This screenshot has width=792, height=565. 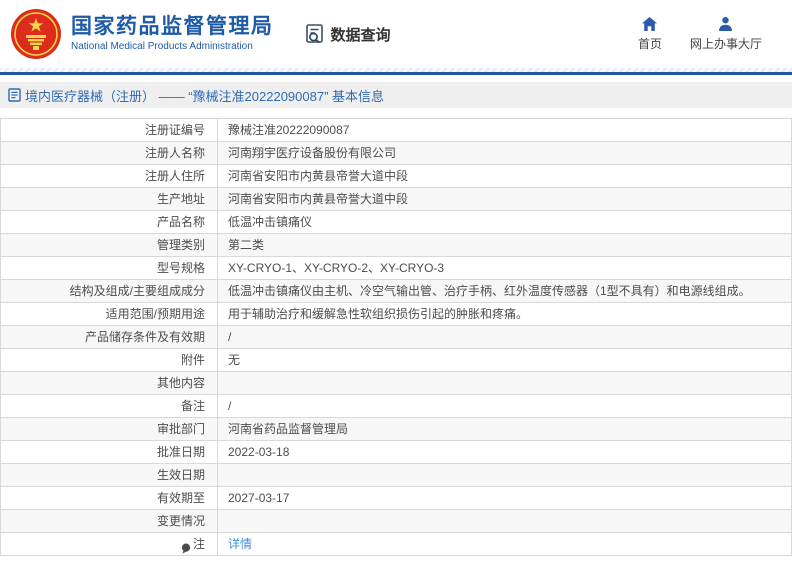 I want to click on table-row: 注册证编号 豫械注准20222090087, so click(x=396, y=130).